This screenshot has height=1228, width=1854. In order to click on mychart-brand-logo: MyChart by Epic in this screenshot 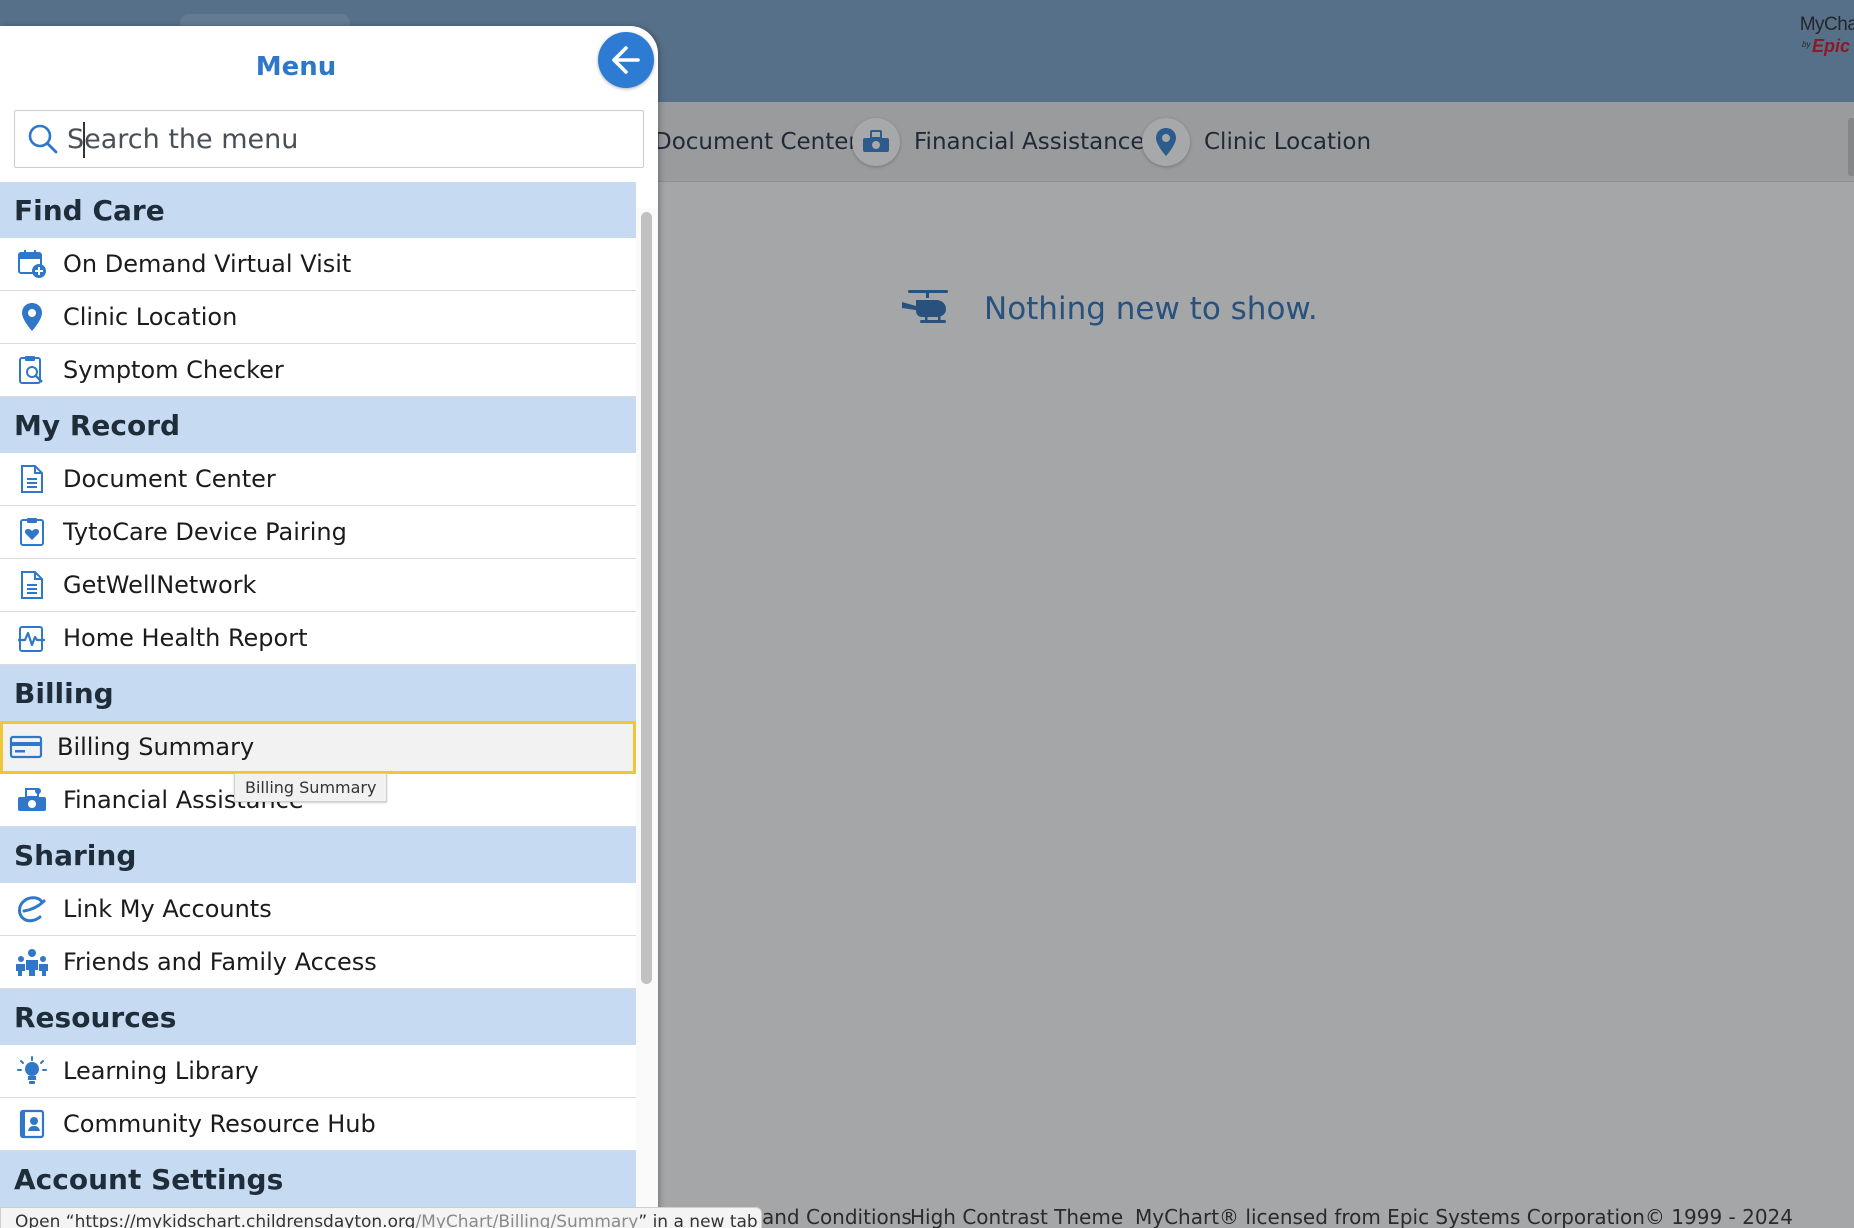, I will do `click(1826, 35)`.